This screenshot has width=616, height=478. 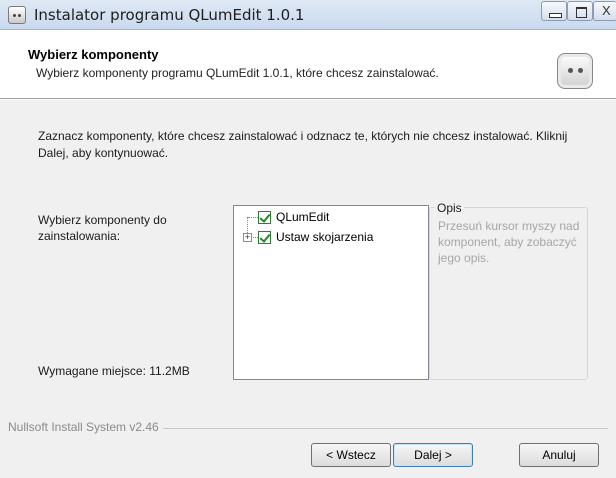 What do you see at coordinates (433, 455) in the screenshot?
I see `next-button: Dalej >` at bounding box center [433, 455].